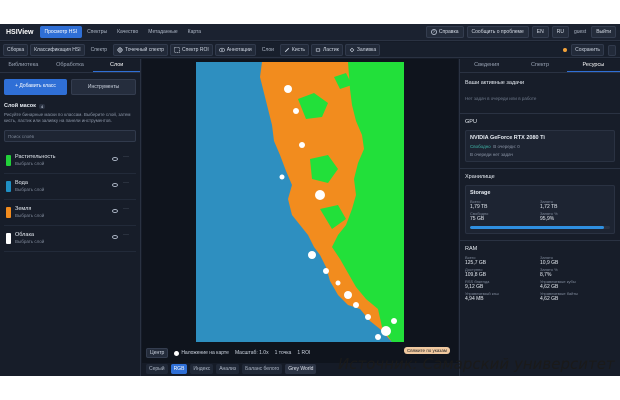 Image resolution: width=620 pixels, height=400 pixels. I want to click on tab-processing: Обработка, so click(70, 65).